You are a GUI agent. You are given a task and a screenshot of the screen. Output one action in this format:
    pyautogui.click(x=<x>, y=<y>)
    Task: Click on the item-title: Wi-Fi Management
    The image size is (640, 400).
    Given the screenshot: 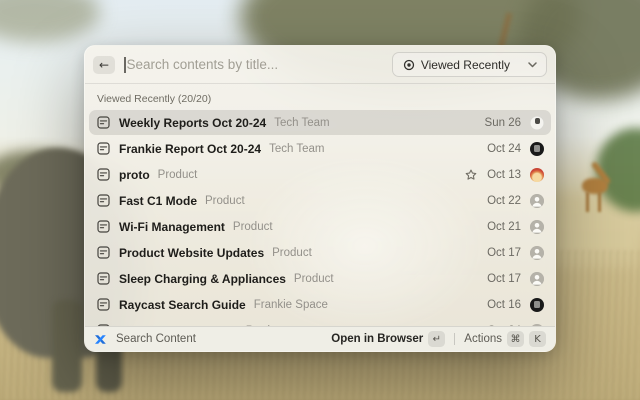 What is the action you would take?
    pyautogui.click(x=172, y=226)
    